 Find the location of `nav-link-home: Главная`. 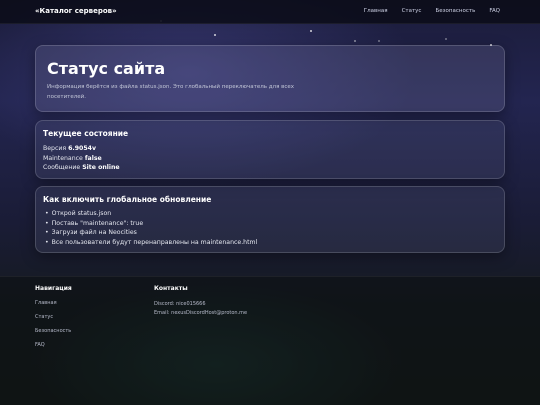

nav-link-home: Главная is located at coordinates (376, 11).